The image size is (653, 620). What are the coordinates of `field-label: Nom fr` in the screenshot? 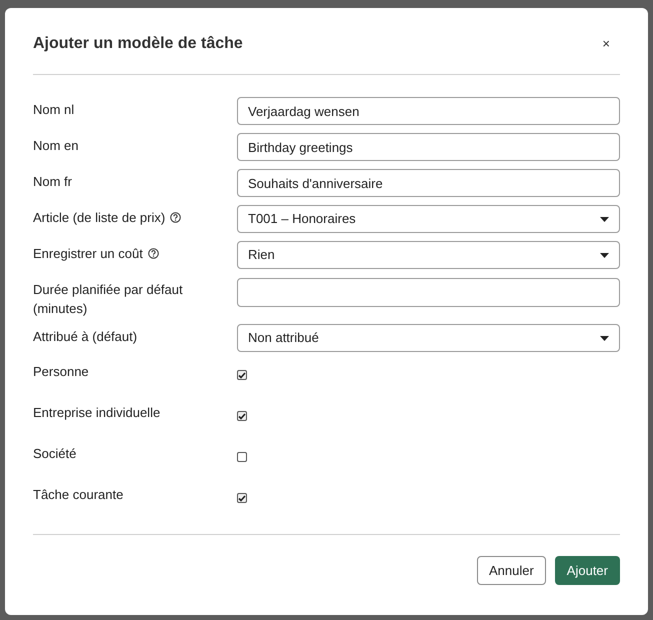 It's located at (52, 181).